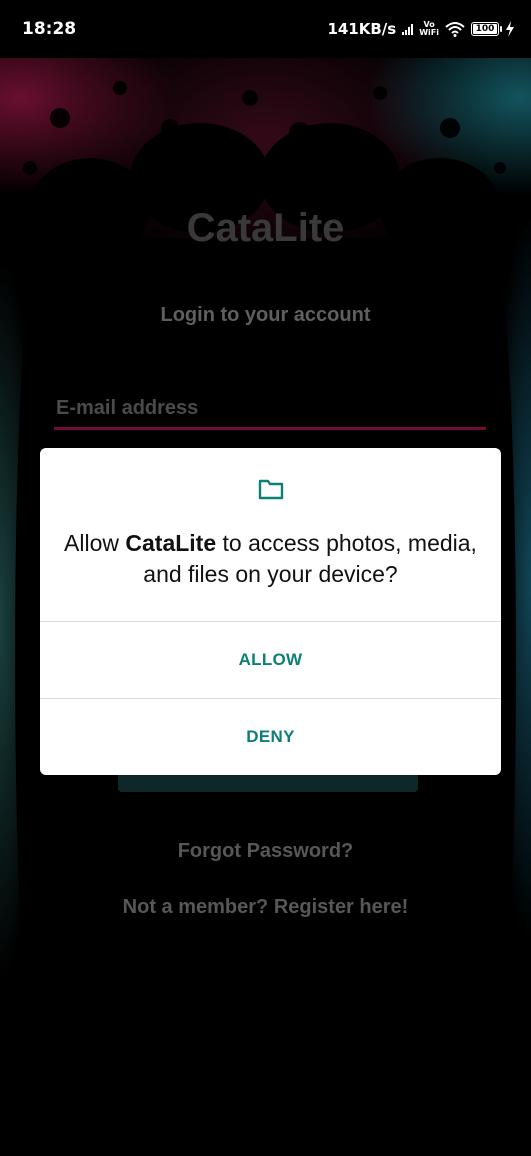  I want to click on status-icons: 141KB/s Vo WiFi 100, so click(421, 29).